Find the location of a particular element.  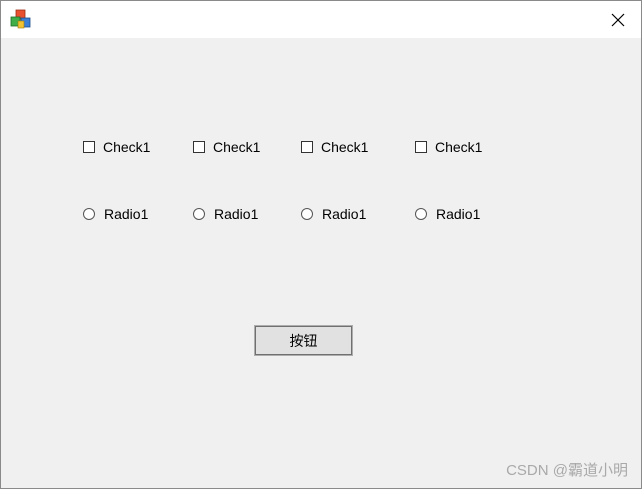

checkbox-1: Check1 is located at coordinates (116, 147).